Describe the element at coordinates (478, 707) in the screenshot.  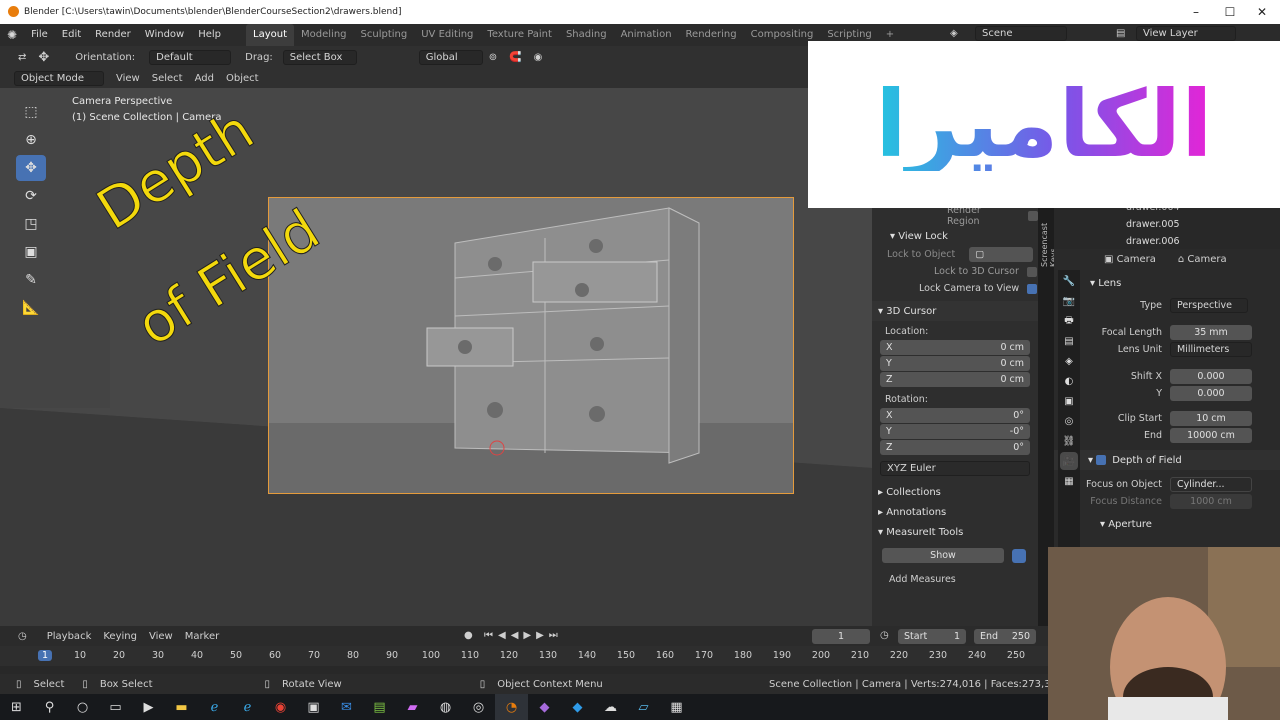
I see `obs-icon: ◎` at that location.